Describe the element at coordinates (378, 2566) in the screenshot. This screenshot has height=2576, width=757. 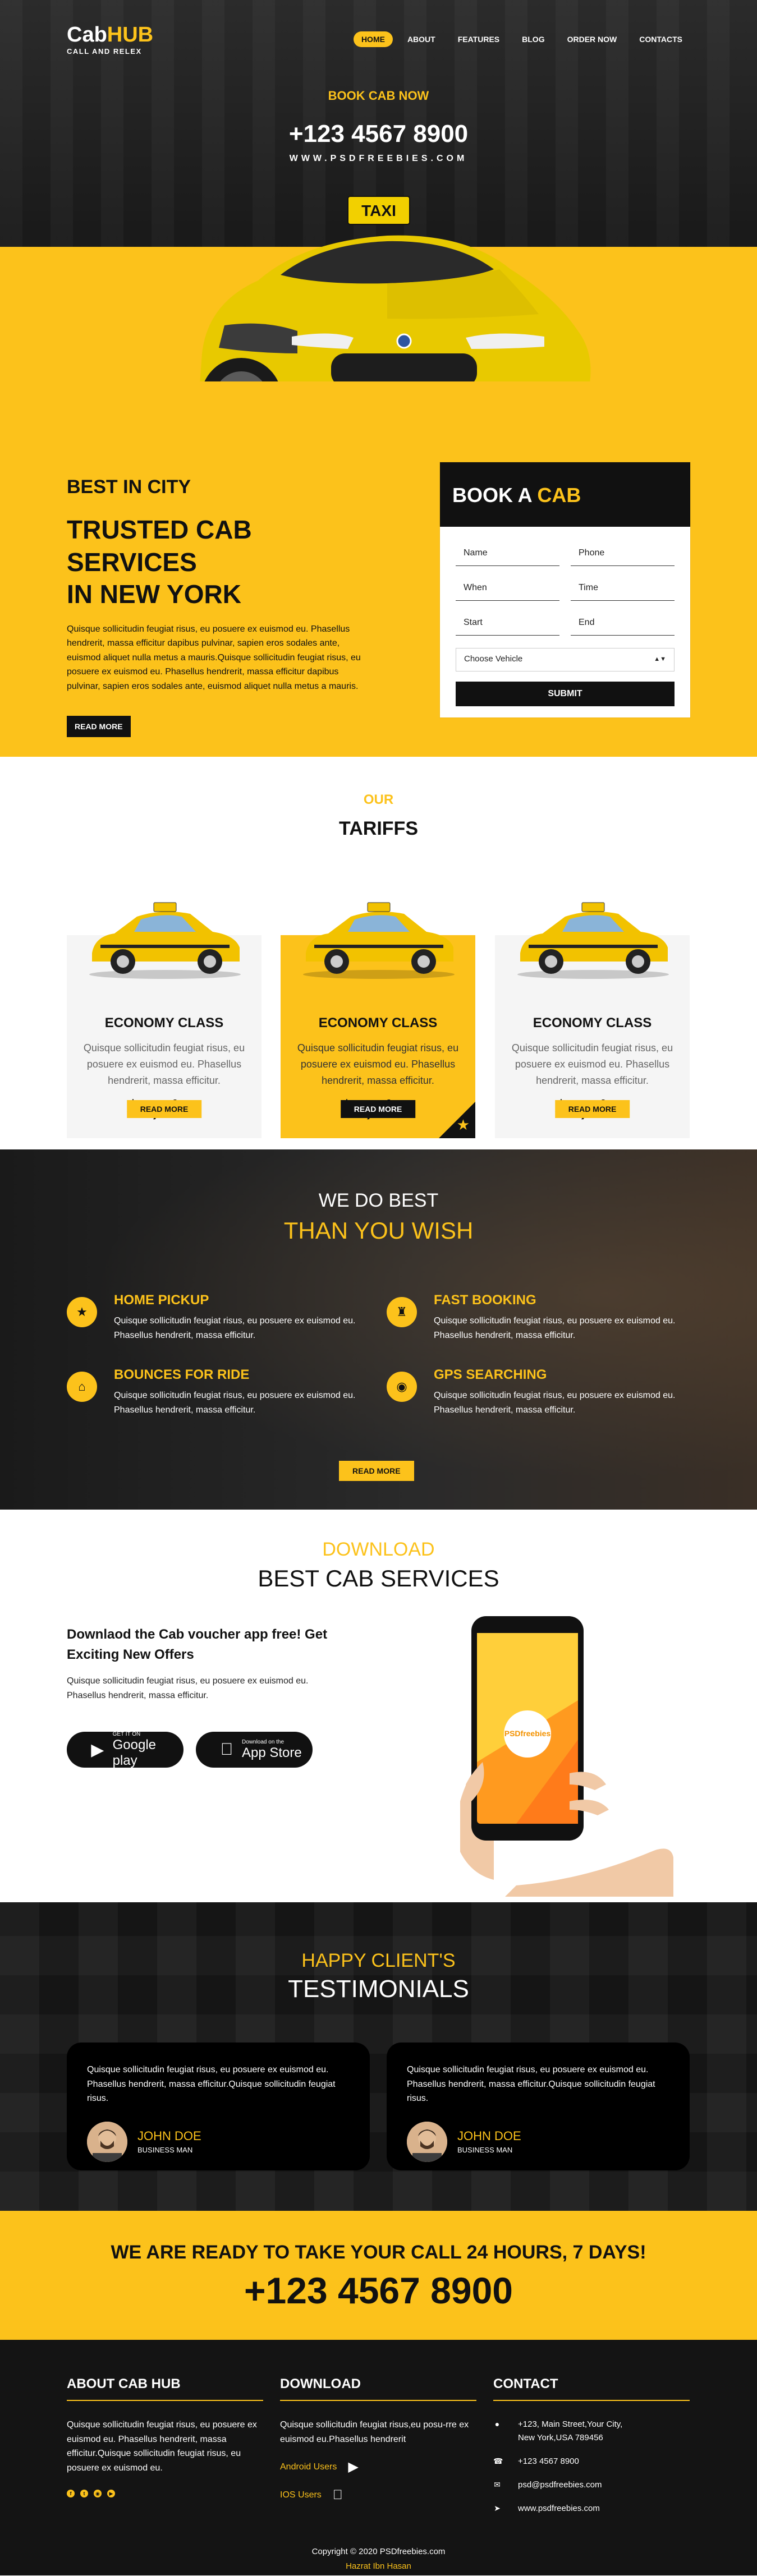
I see `author-credit: Hazrat Ibn Hasan` at that location.